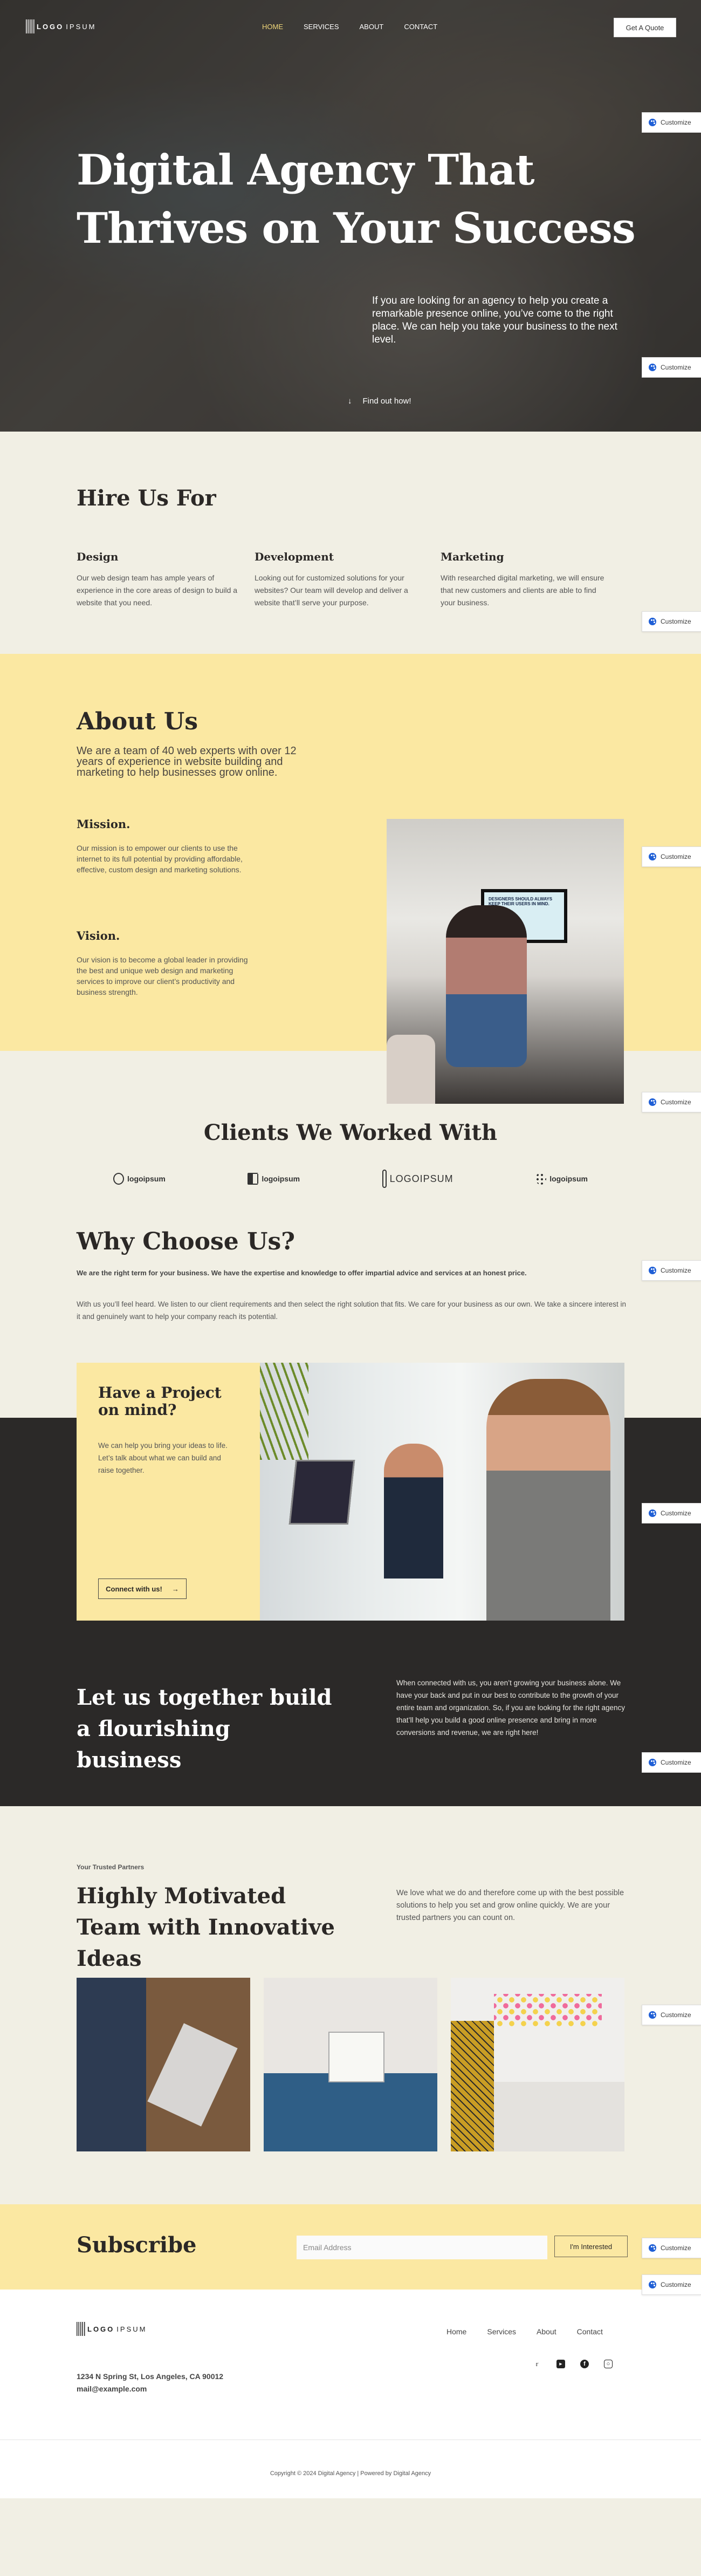 Image resolution: width=701 pixels, height=2576 pixels. What do you see at coordinates (421, 1178) in the screenshot?
I see `client-logo-text: LOGOIPSUM` at bounding box center [421, 1178].